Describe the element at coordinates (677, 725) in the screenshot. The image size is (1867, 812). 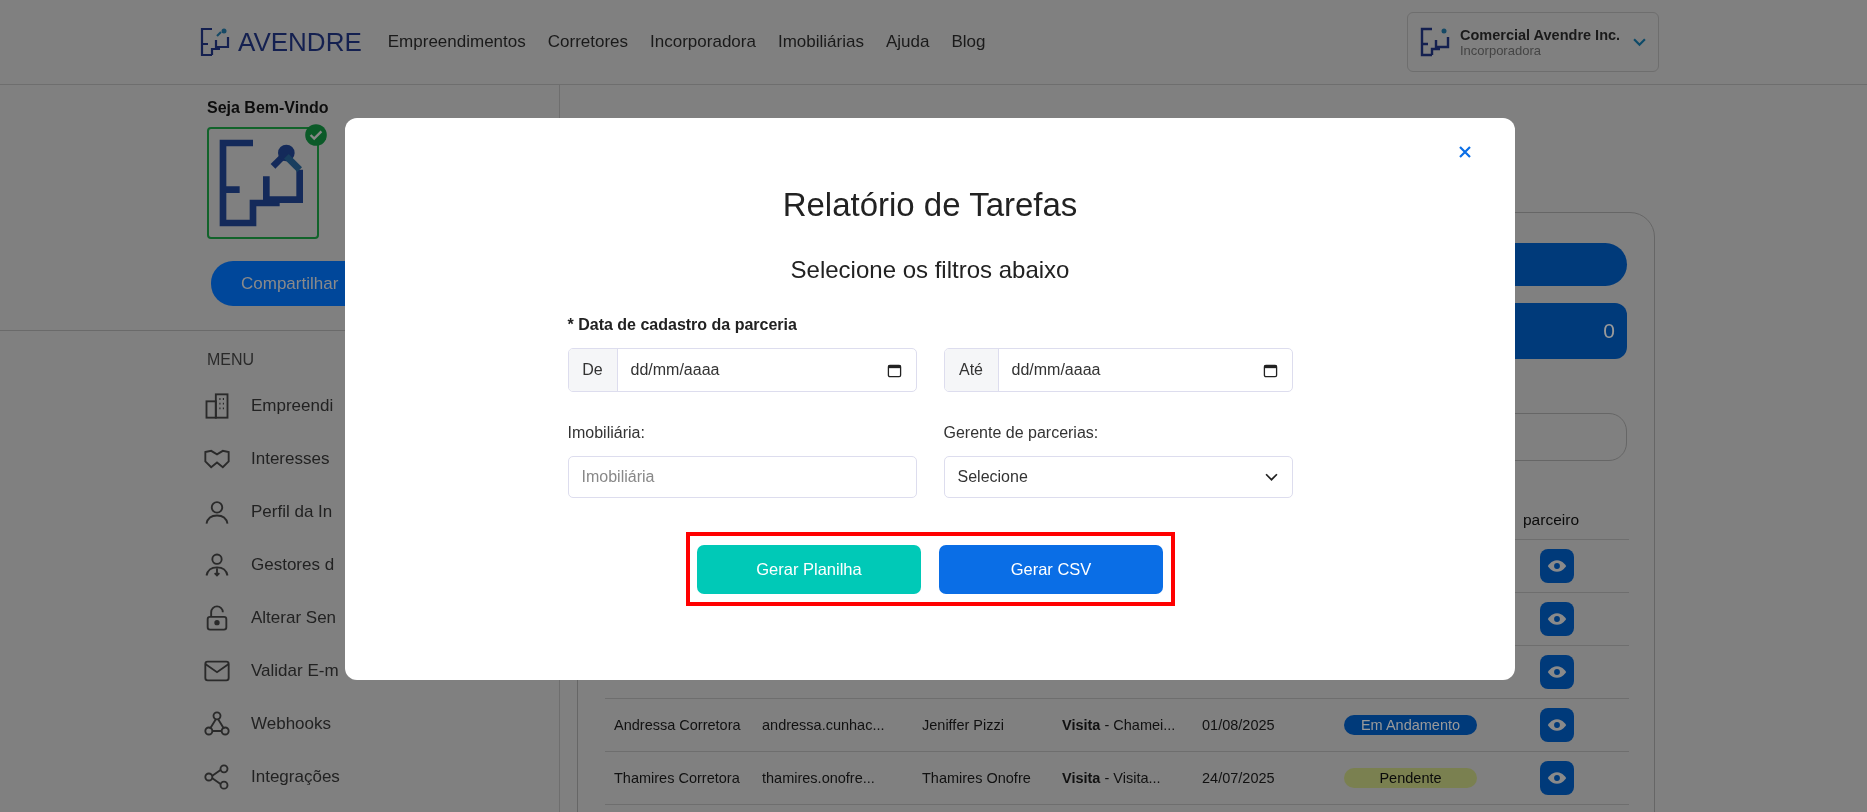
I see `table-cell: Andressa Corretora` at that location.